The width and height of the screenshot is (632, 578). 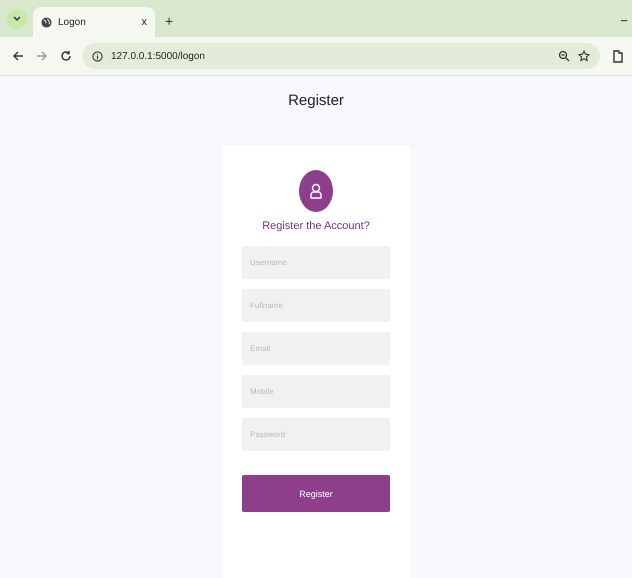 I want to click on input-field: Username, so click(x=316, y=262).